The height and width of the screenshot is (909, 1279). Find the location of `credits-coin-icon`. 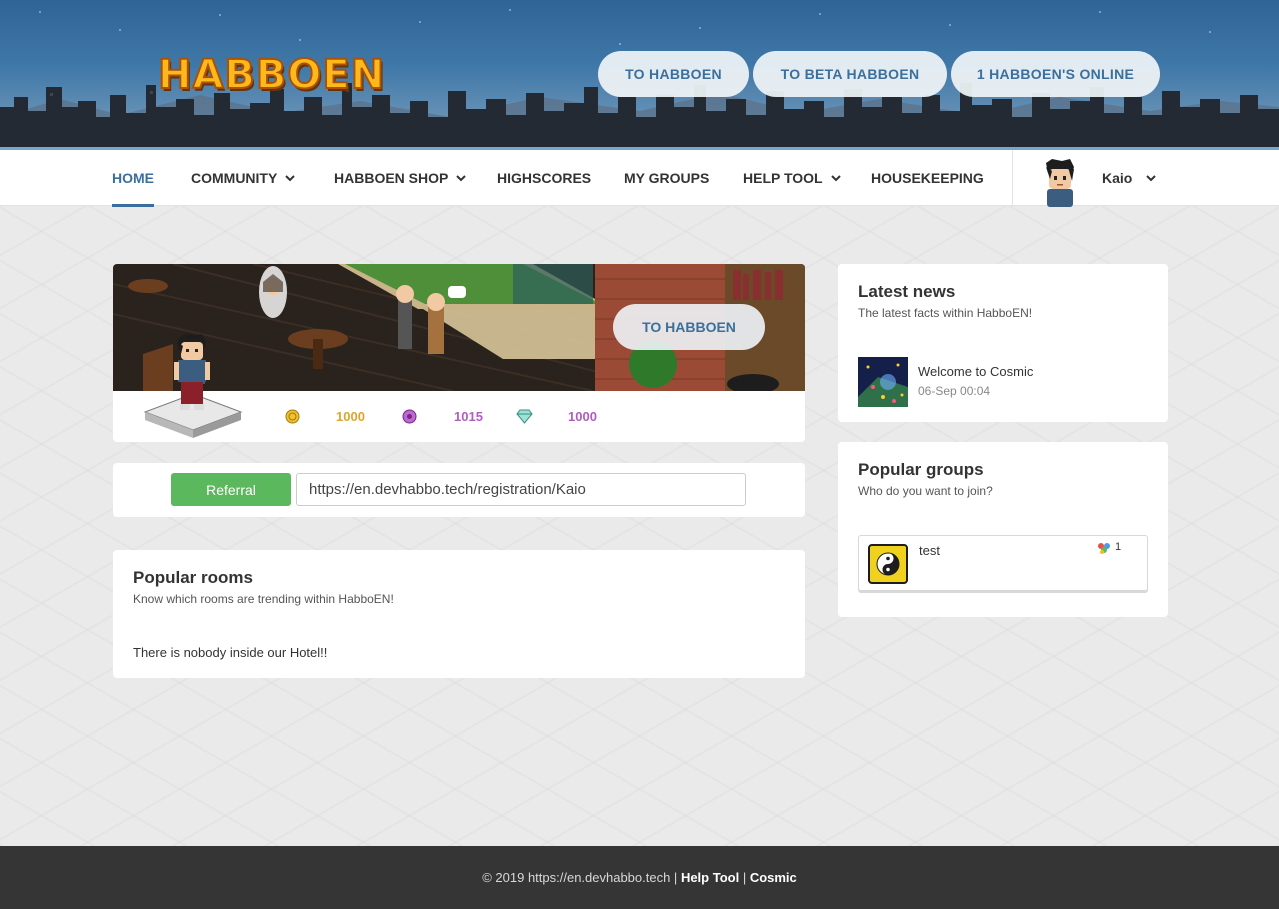

credits-coin-icon is located at coordinates (292, 416).